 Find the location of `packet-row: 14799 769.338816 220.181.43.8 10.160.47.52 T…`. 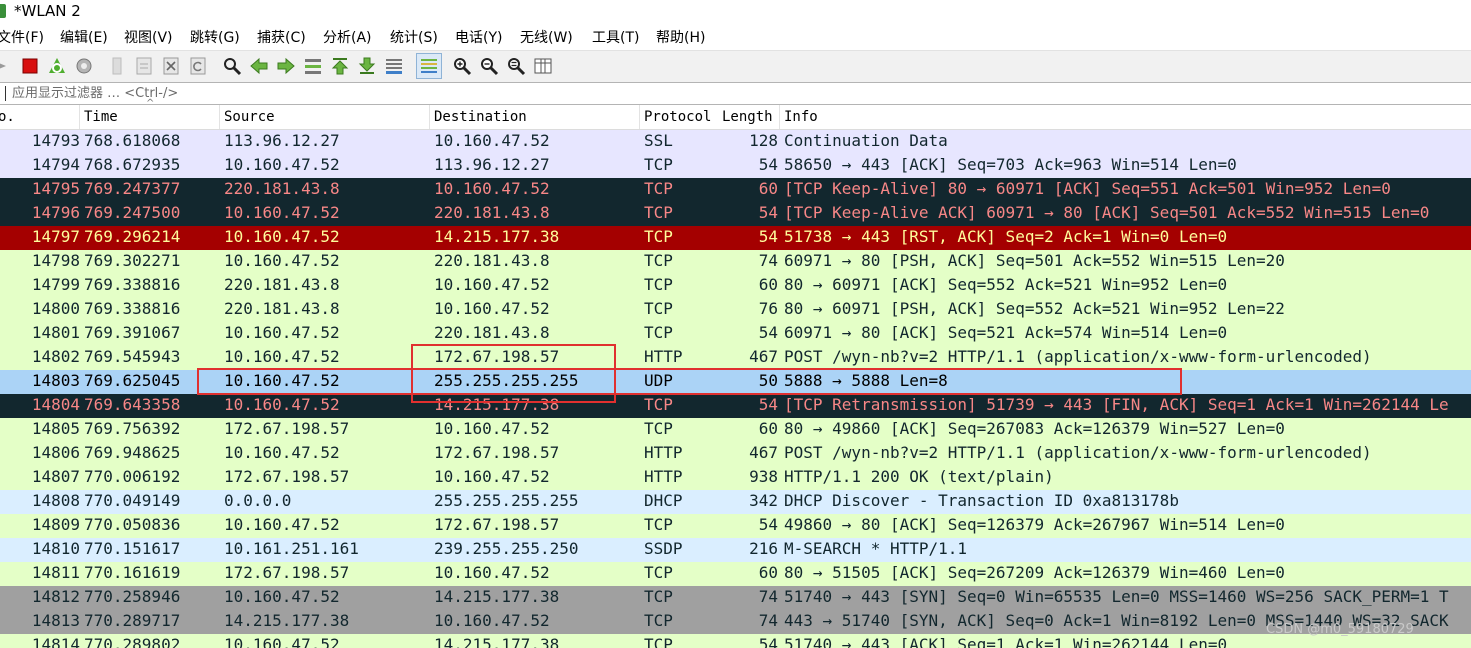

packet-row: 14799 769.338816 220.181.43.8 10.160.47.52 T… is located at coordinates (735, 286).